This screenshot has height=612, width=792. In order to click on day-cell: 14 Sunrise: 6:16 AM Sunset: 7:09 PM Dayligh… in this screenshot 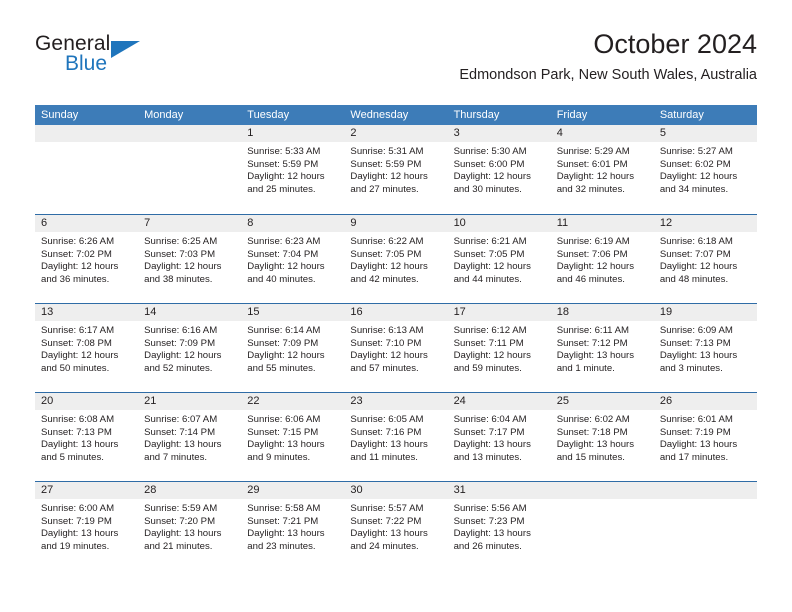, I will do `click(190, 348)`.